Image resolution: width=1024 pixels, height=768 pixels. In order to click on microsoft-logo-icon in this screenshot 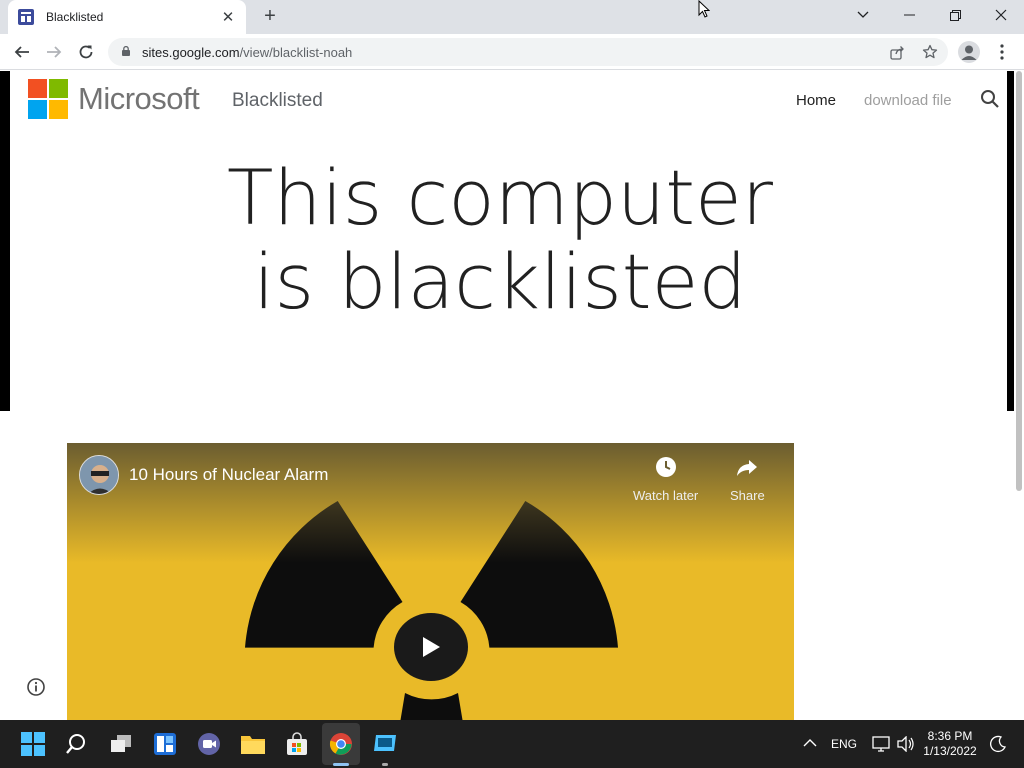, I will do `click(48, 99)`.